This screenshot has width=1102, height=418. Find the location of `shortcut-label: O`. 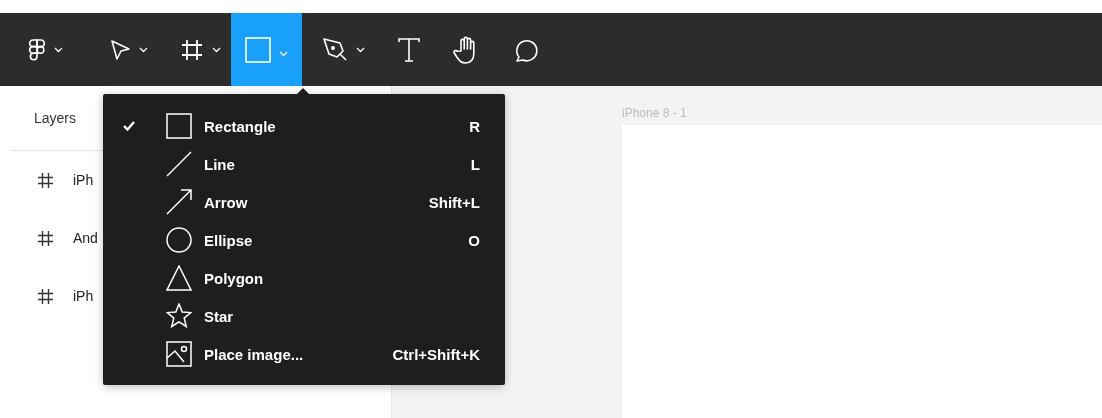

shortcut-label: O is located at coordinates (474, 240).